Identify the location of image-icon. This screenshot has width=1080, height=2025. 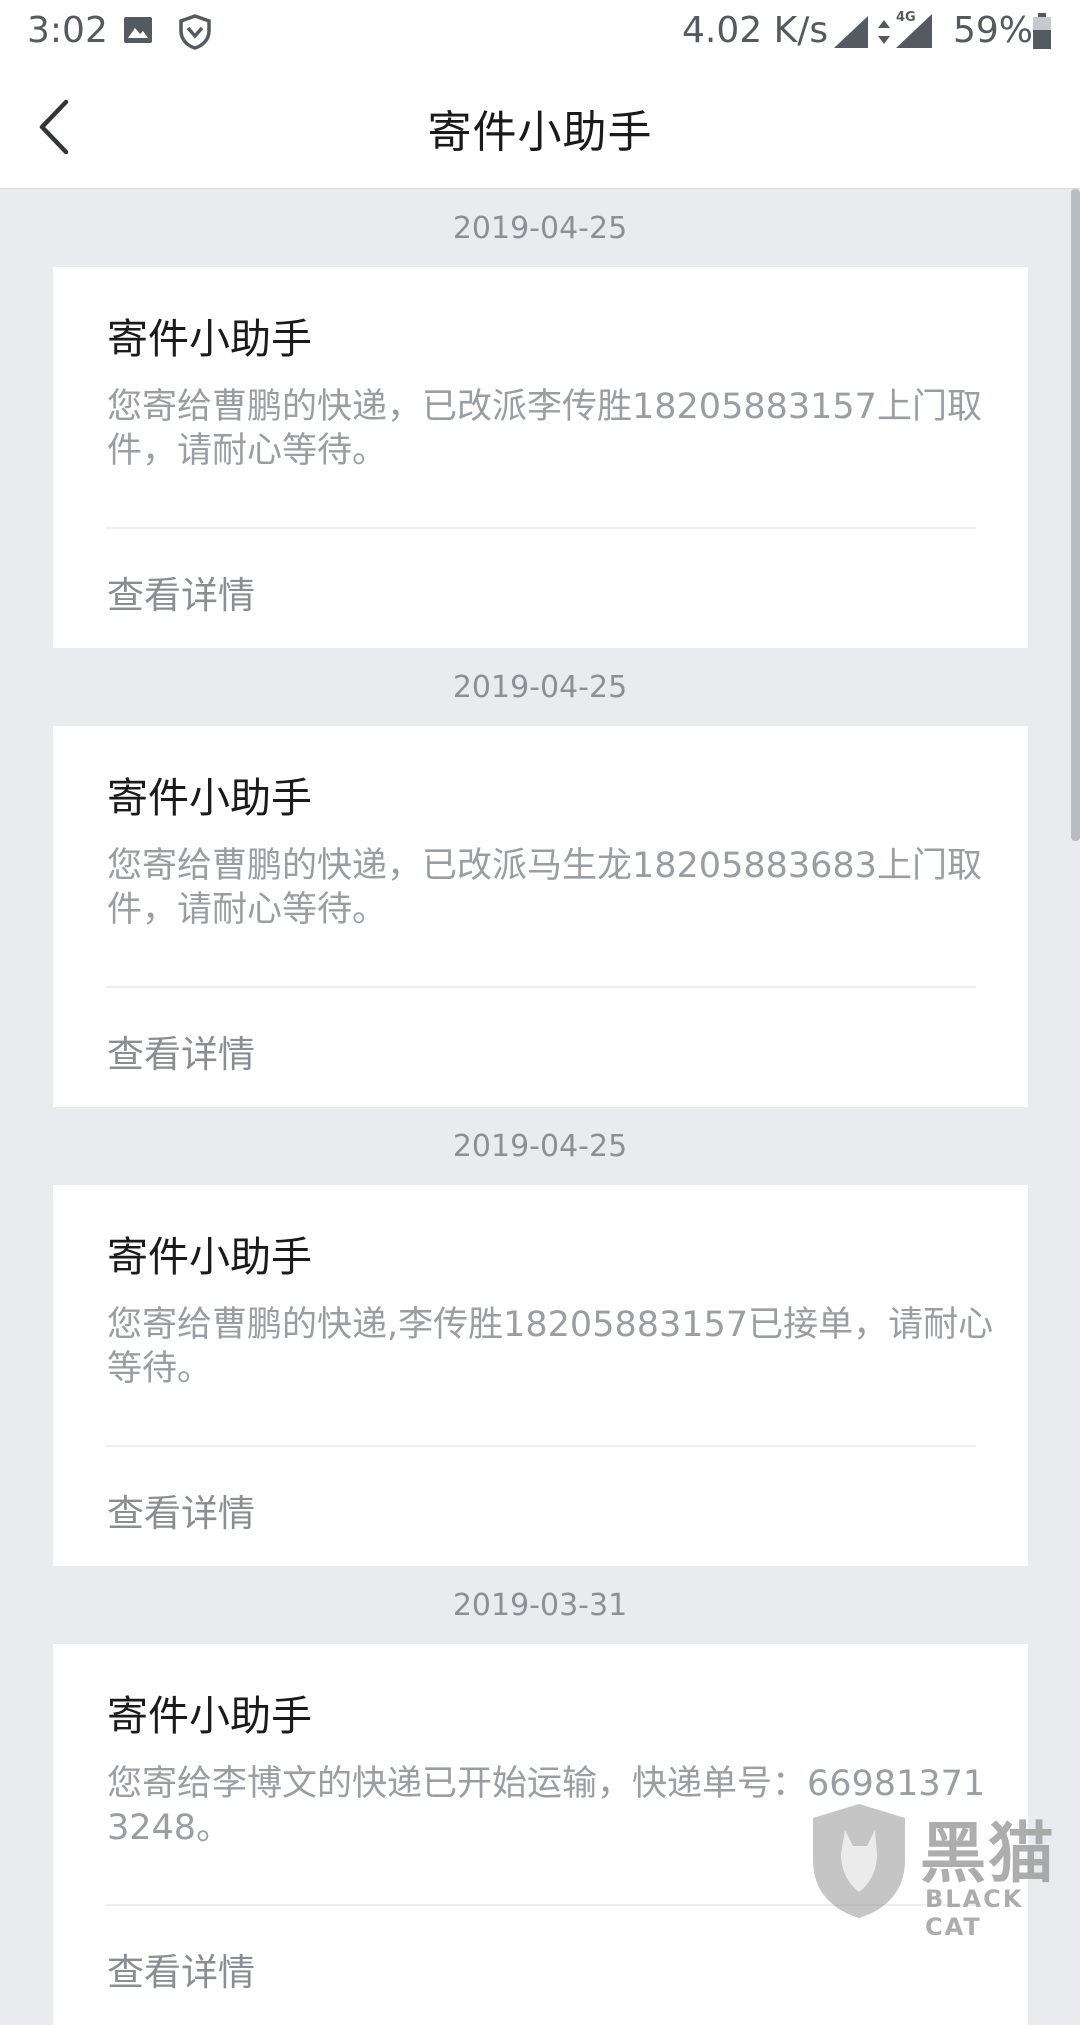
(138, 30).